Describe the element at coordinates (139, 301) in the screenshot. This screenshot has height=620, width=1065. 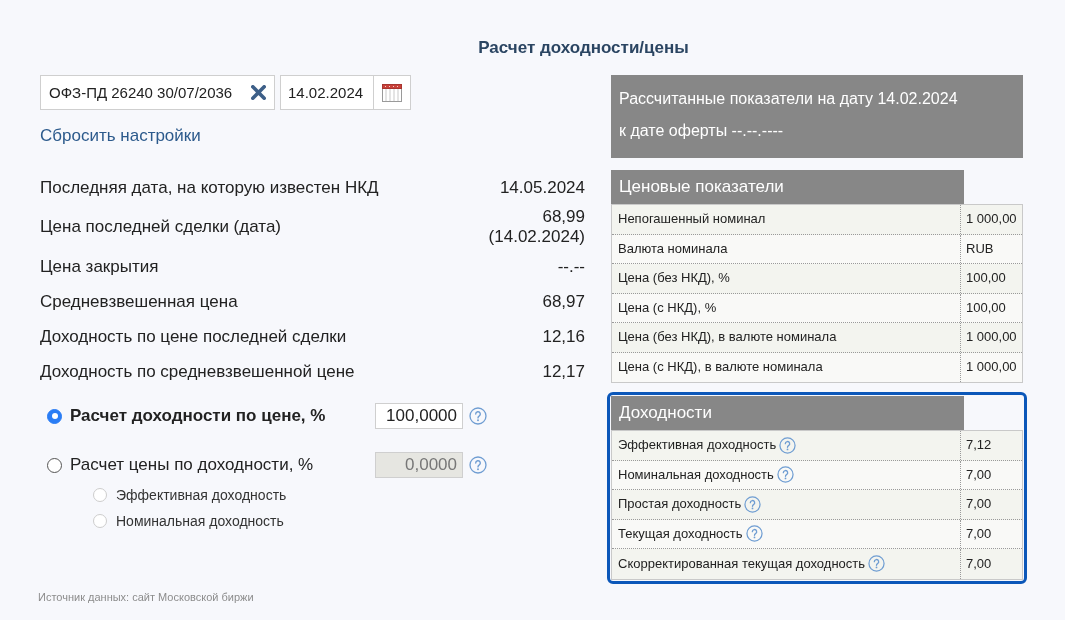
I see `info-label: Средневзвешенная цена` at that location.